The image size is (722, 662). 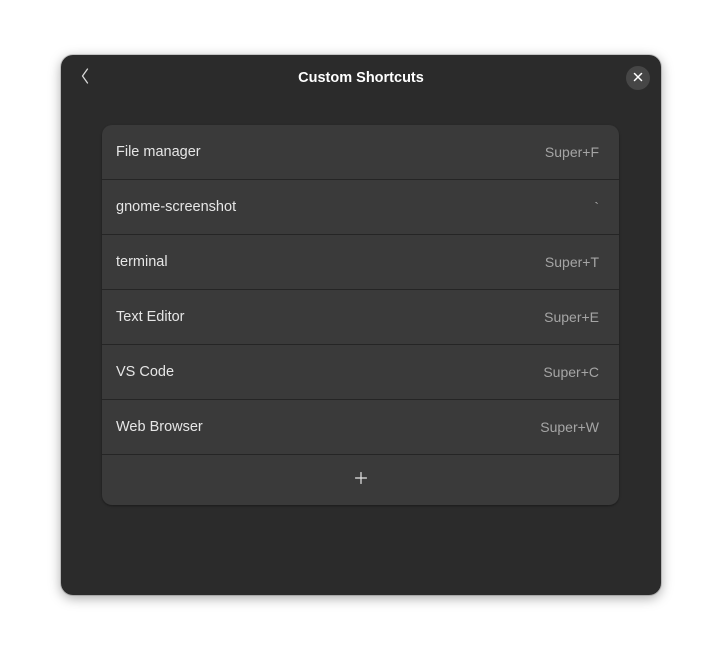 What do you see at coordinates (596, 207) in the screenshot?
I see `shortcut-accelerator: `` at bounding box center [596, 207].